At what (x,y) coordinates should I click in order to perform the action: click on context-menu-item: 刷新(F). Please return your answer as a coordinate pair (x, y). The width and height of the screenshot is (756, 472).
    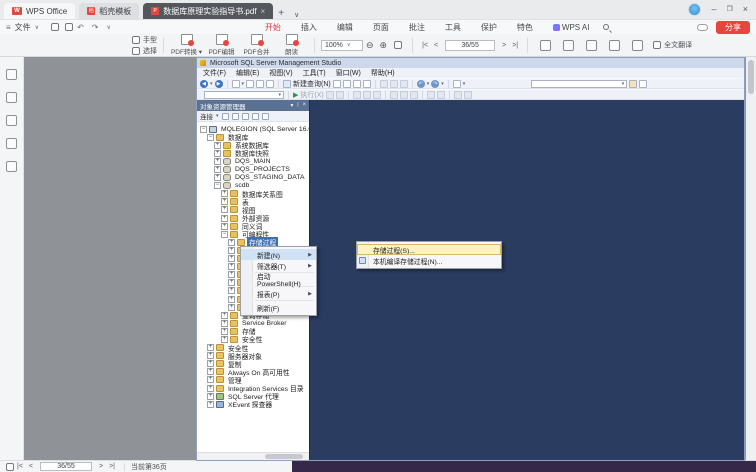
    Looking at the image, I should click on (278, 307).